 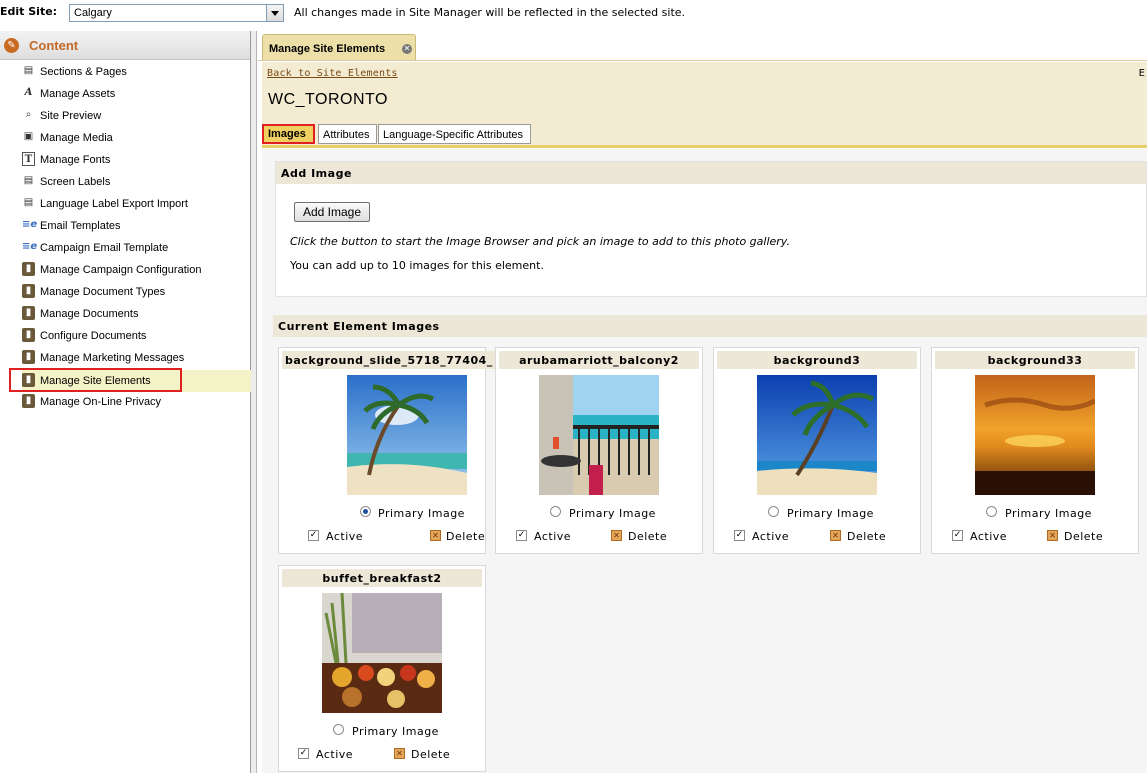 What do you see at coordinates (136, 160) in the screenshot?
I see `sidebar-item-manage-fonts: T Manage Fonts` at bounding box center [136, 160].